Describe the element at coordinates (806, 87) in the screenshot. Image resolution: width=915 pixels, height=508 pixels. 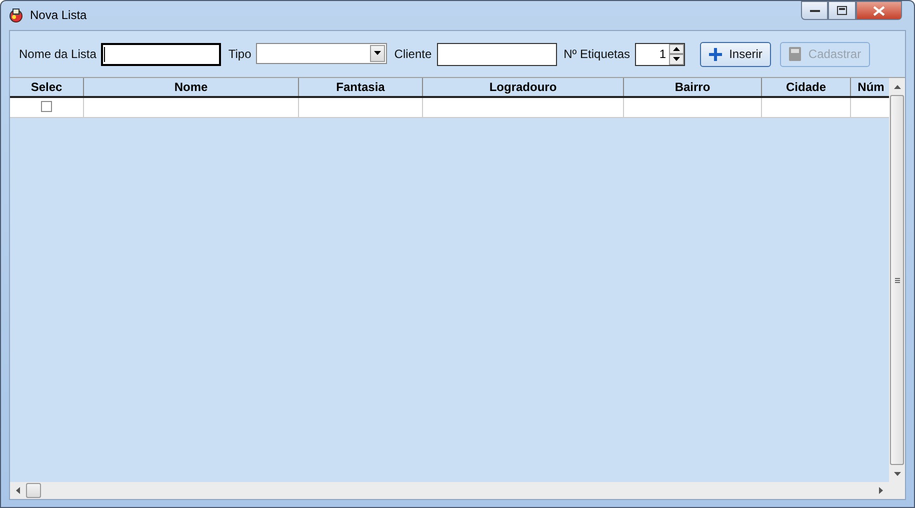
I see `column-header: Cidade` at that location.